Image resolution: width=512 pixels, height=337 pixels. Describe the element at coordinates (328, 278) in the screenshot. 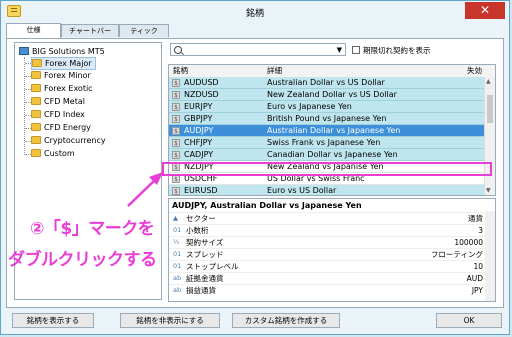

I see `detail-row: ab 証拠金通貨 AUD` at that location.